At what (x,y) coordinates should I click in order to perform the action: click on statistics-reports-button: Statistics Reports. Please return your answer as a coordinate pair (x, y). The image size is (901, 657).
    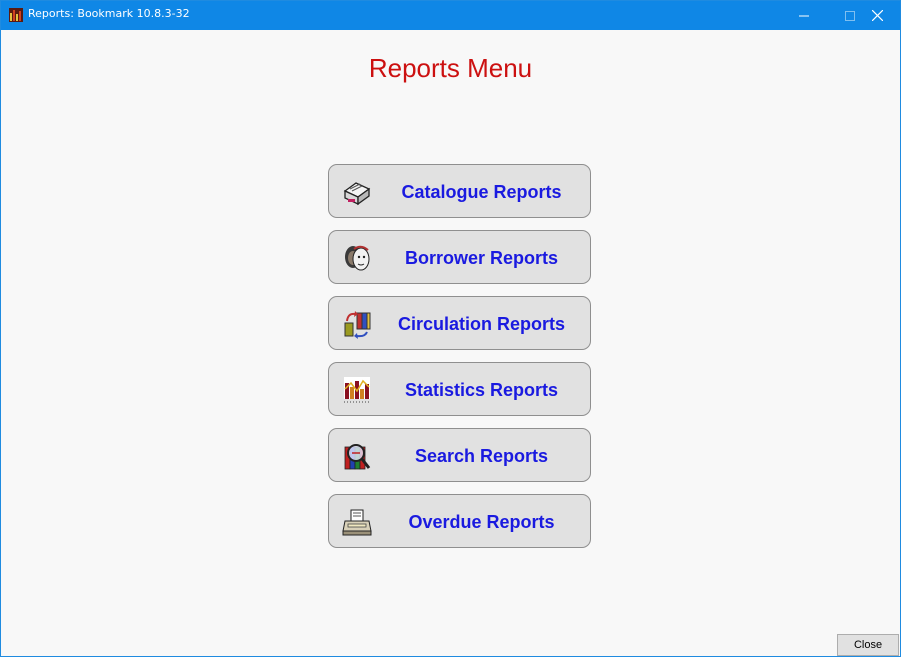
    Looking at the image, I should click on (459, 389).